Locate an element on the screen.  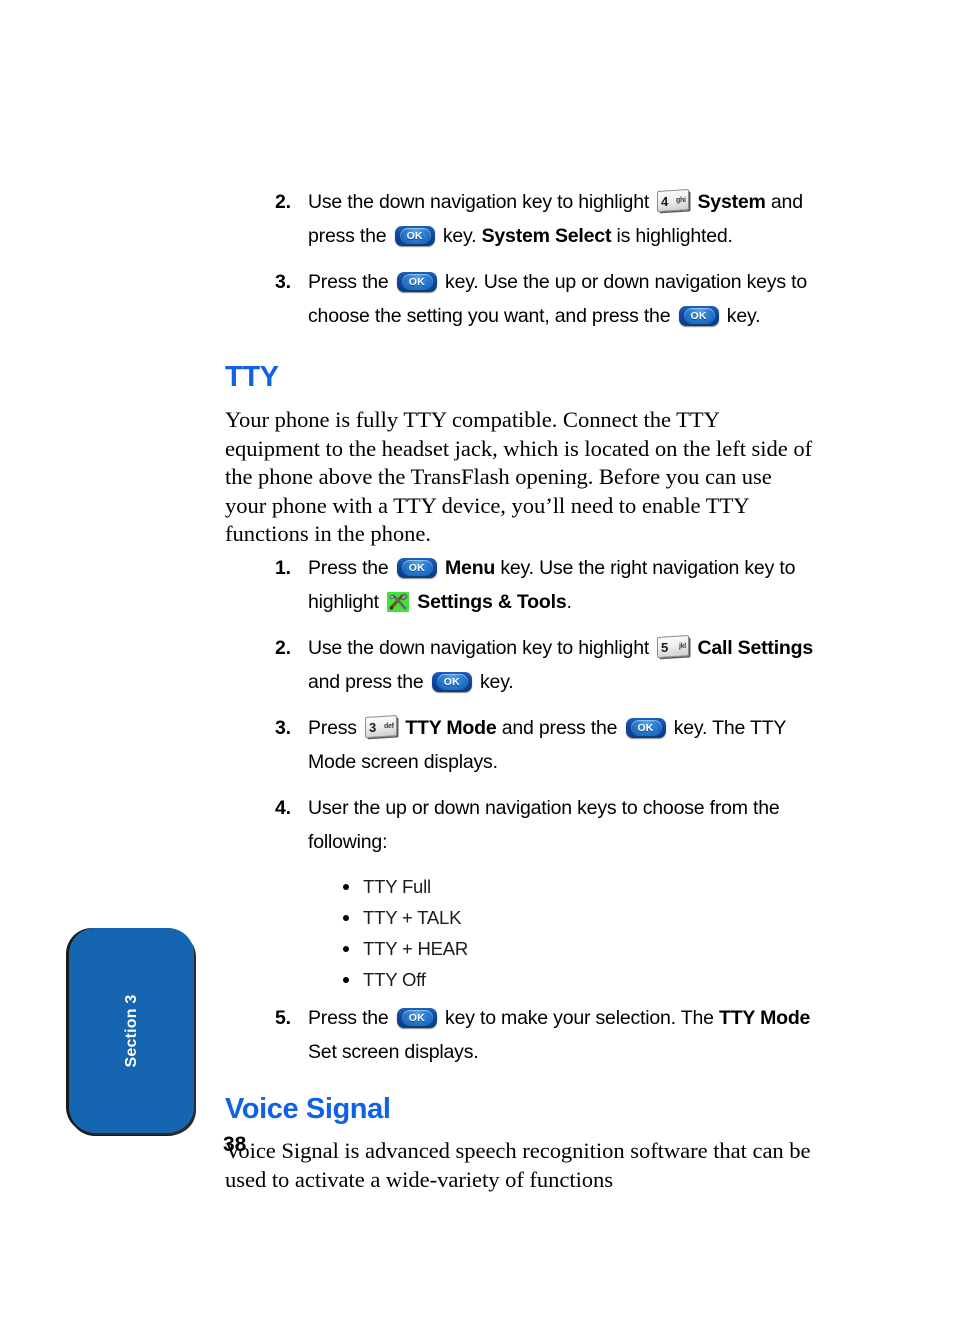
phone-key-5-icon: 5 jkl is located at coordinates (673, 646).